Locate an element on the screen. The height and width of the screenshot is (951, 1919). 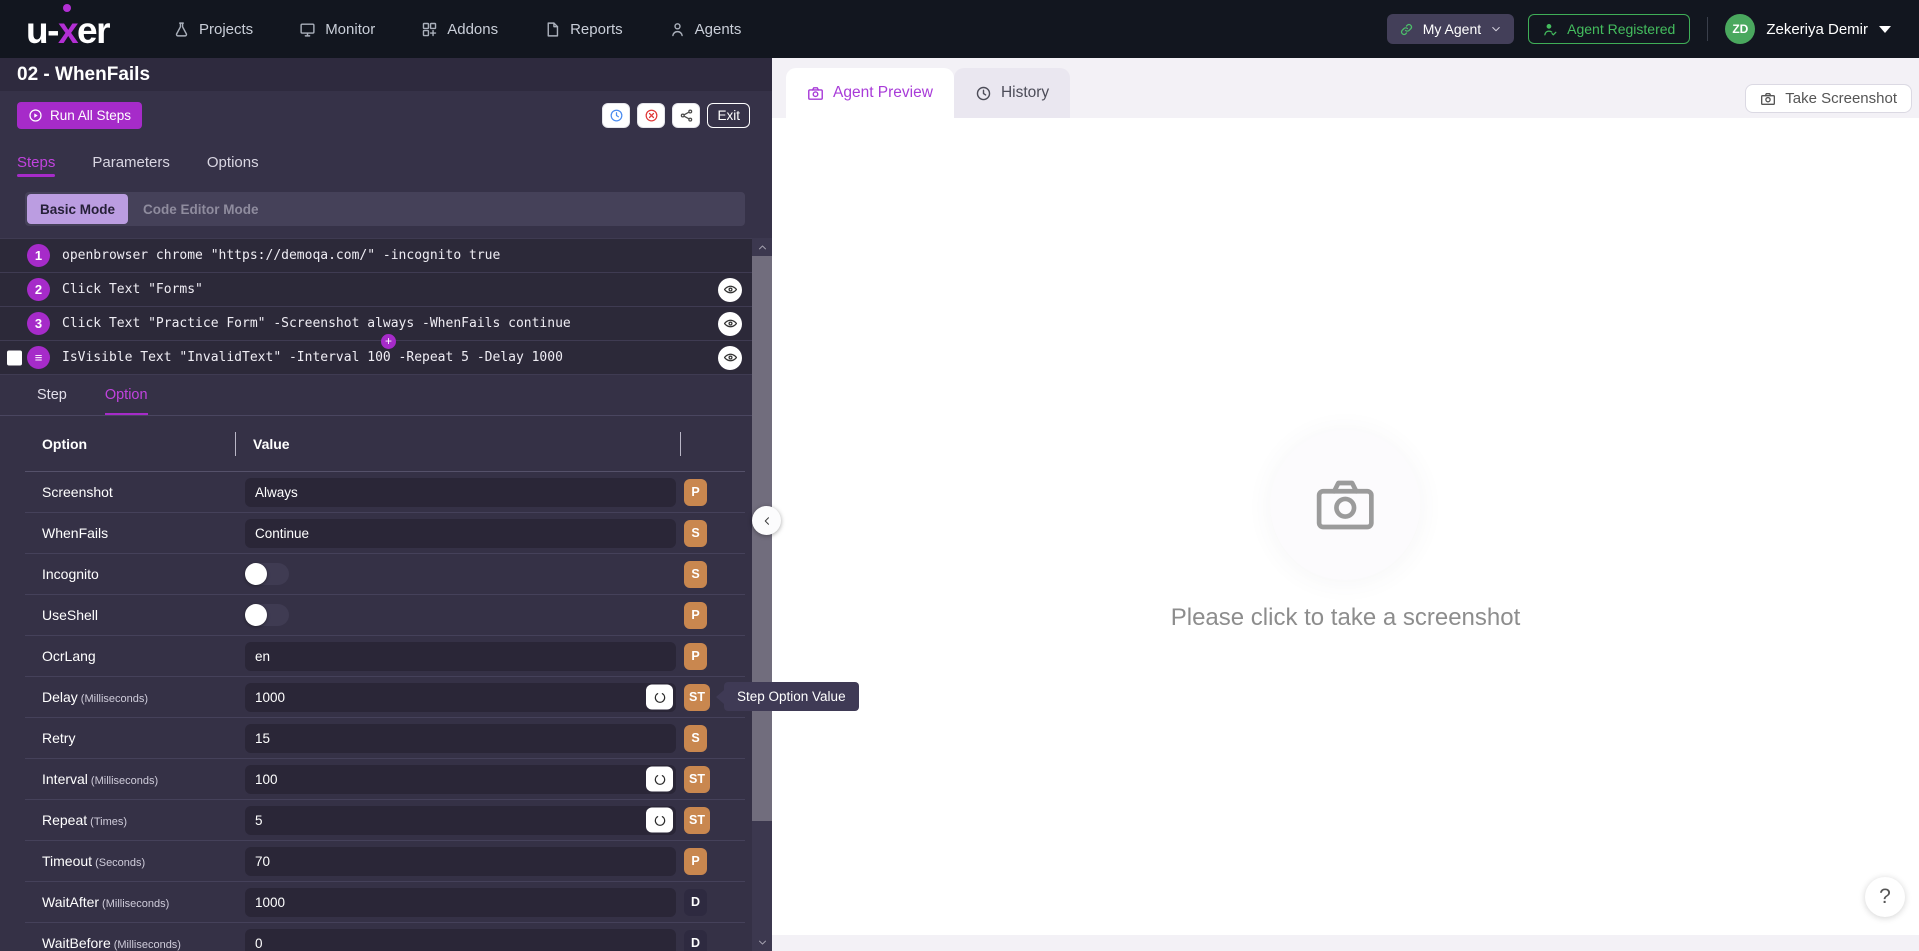
waitafter-input is located at coordinates (460, 902).